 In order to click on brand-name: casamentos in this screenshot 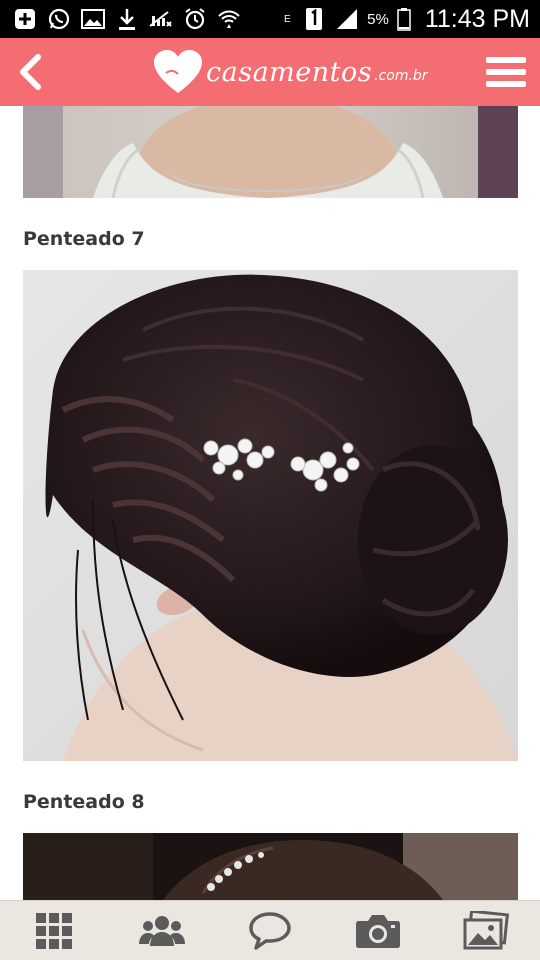, I will do `click(289, 72)`.